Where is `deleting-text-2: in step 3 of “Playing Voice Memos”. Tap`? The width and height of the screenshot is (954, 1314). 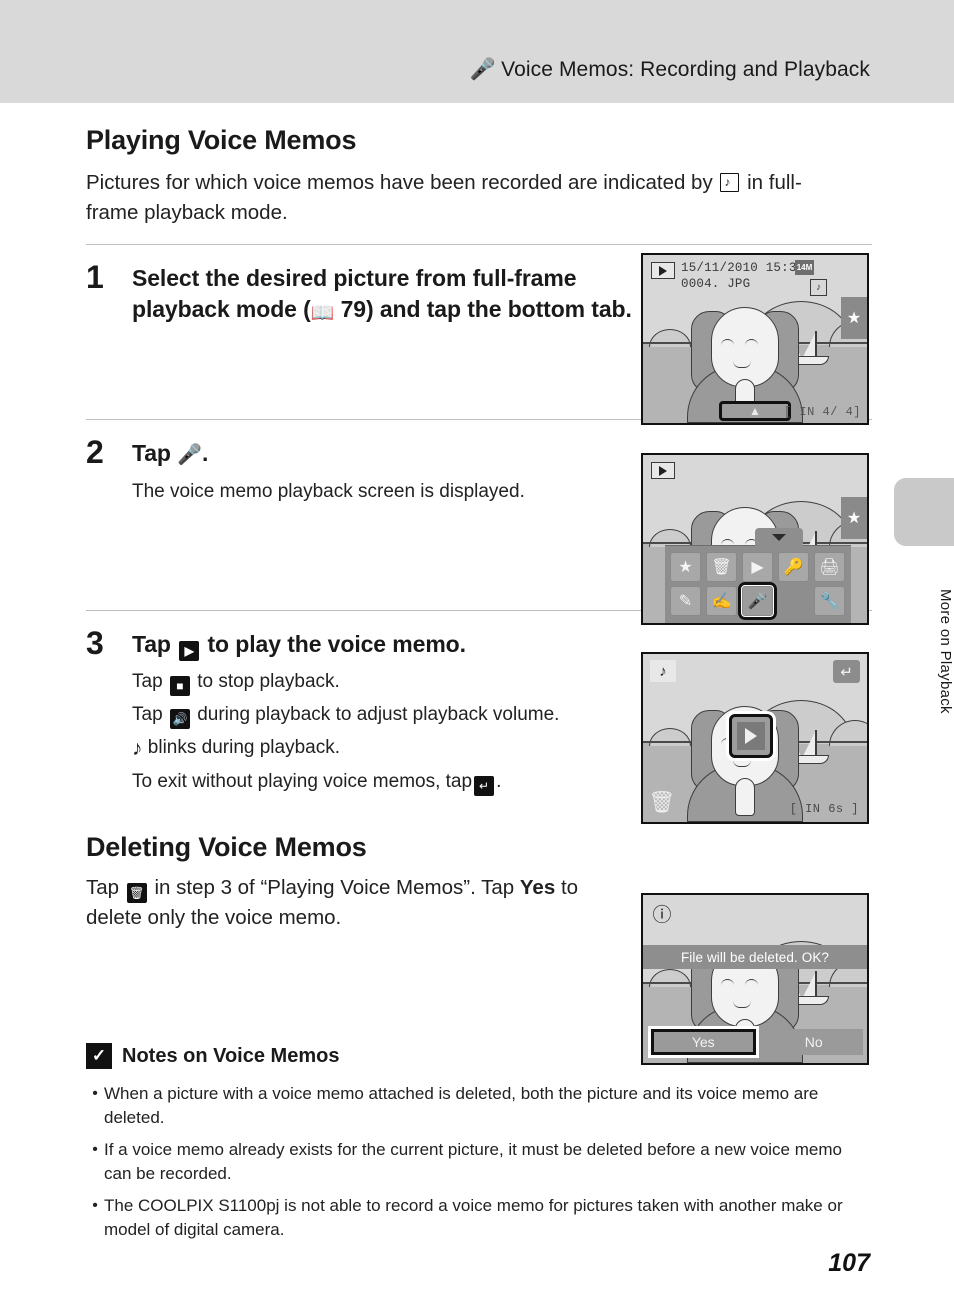 deleting-text-2: in step 3 of “Playing Voice Memos”. Tap is located at coordinates (334, 887).